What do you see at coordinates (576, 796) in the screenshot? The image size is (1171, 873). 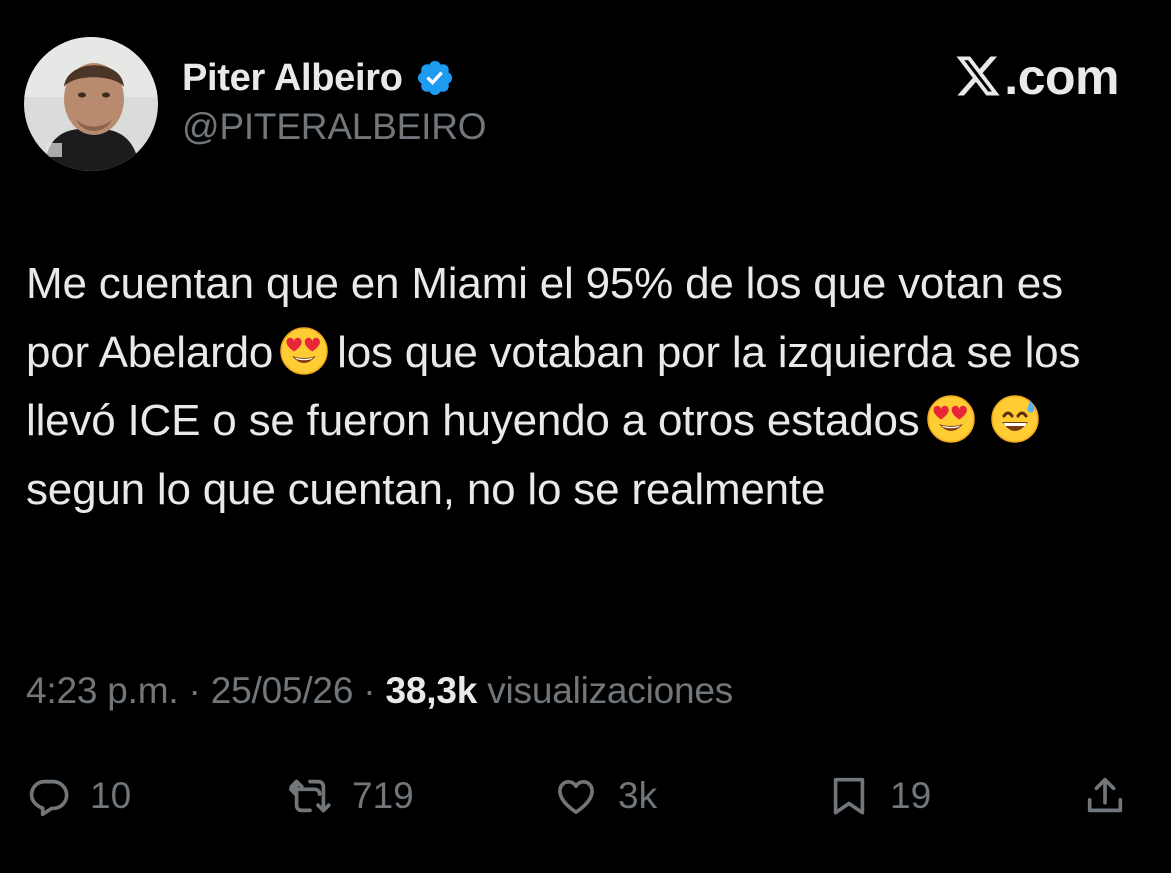 I see `heart-icon` at bounding box center [576, 796].